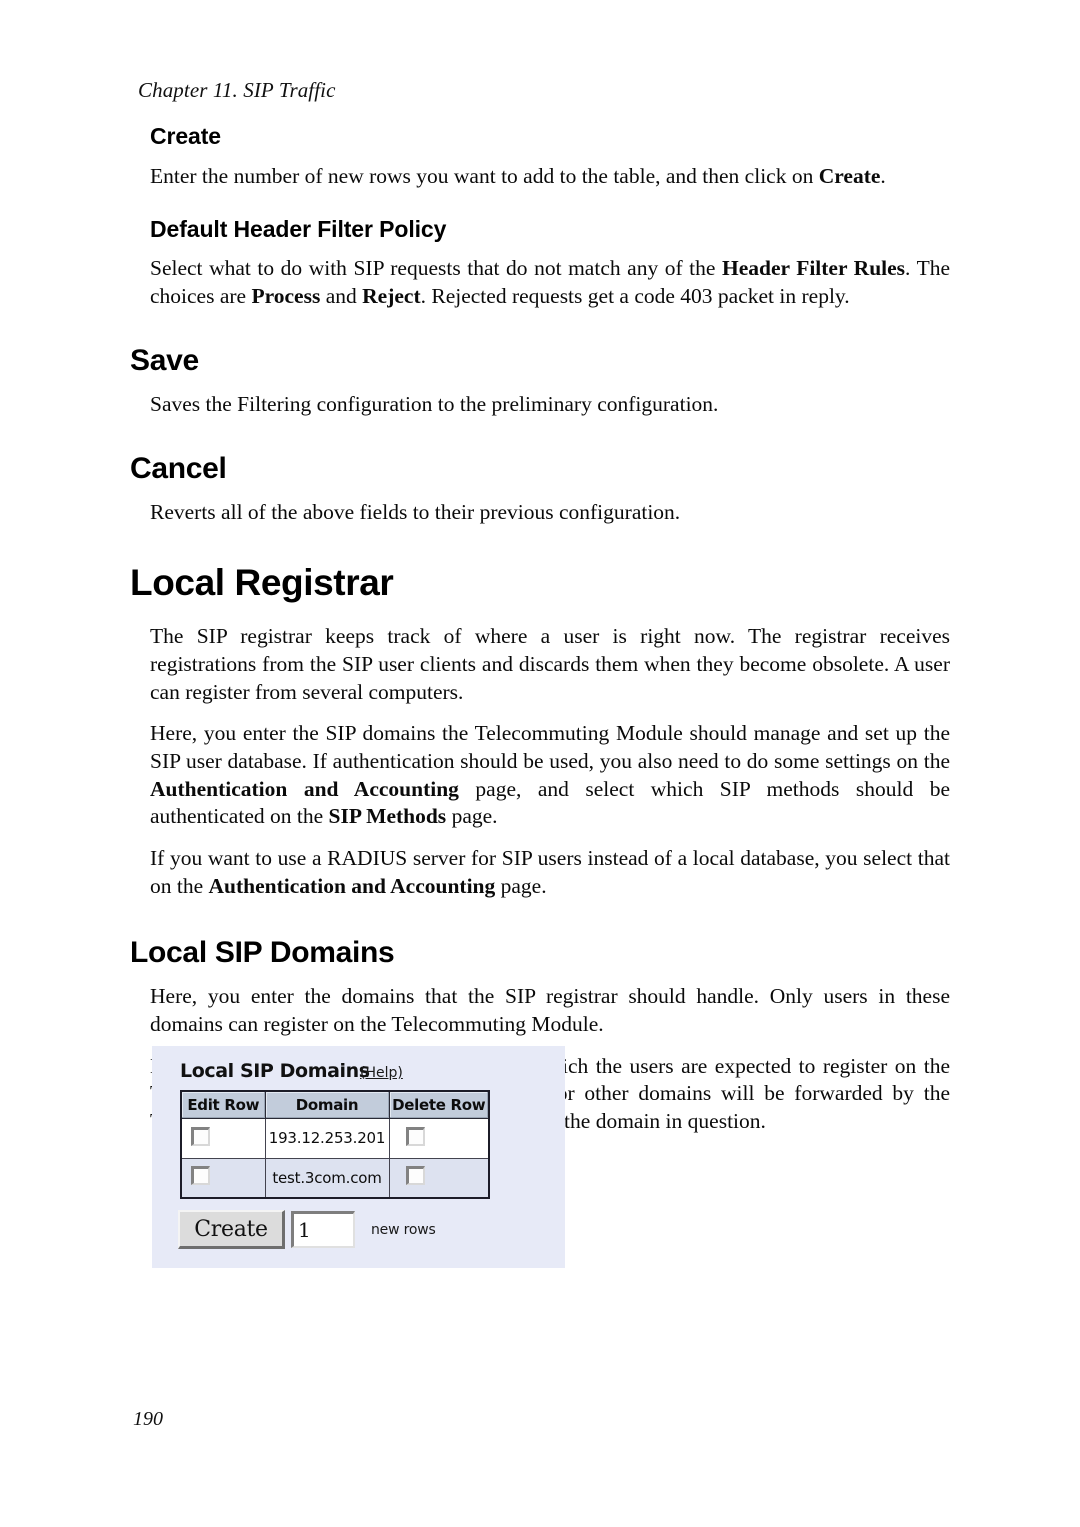 This screenshot has width=1080, height=1527. I want to click on dhfp-f: Reject, so click(391, 296).